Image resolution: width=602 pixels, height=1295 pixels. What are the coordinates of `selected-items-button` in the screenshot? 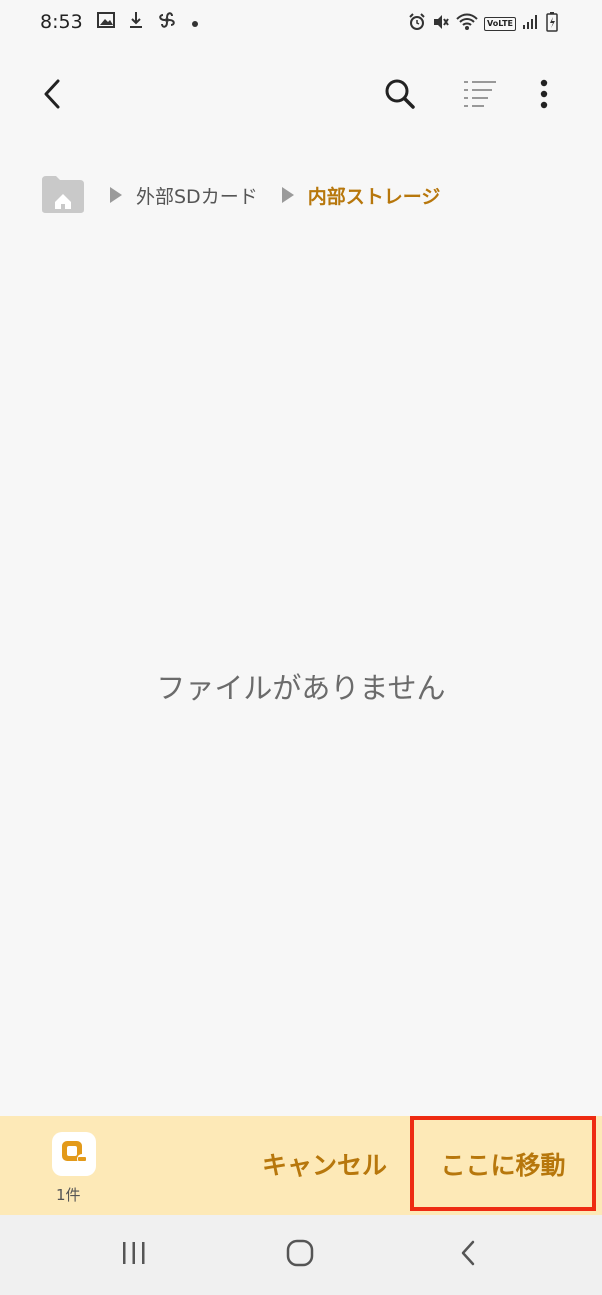 It's located at (74, 1154).